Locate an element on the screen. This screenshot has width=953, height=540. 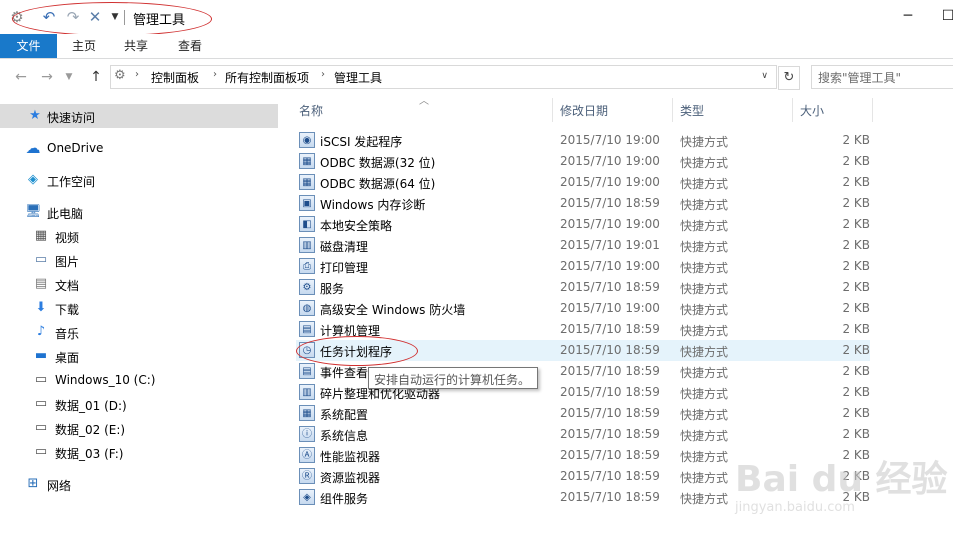
shortcut-file-icon: ◧ is located at coordinates (307, 224).